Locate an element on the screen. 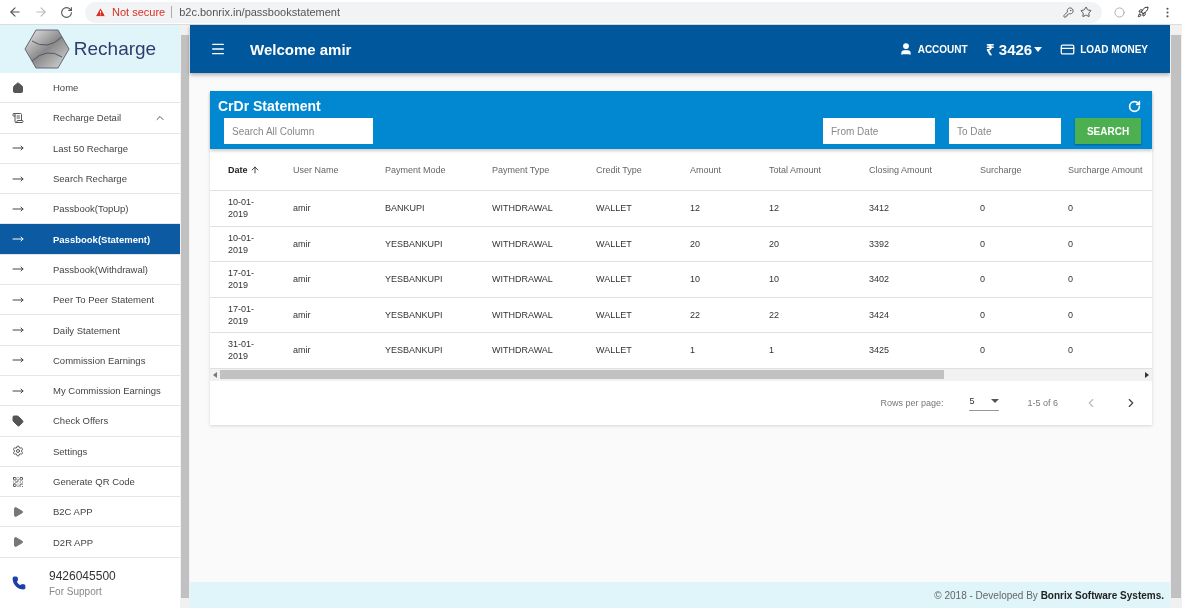 The height and width of the screenshot is (608, 1182). hexagon-logo-icon is located at coordinates (46, 49).